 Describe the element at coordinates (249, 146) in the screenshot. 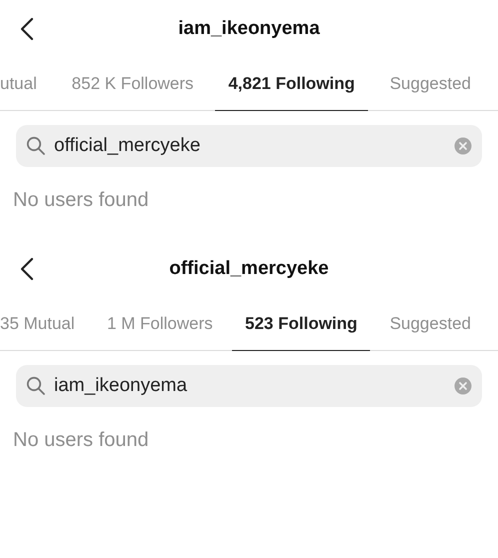

I see `search-field: official_mercyeke` at that location.